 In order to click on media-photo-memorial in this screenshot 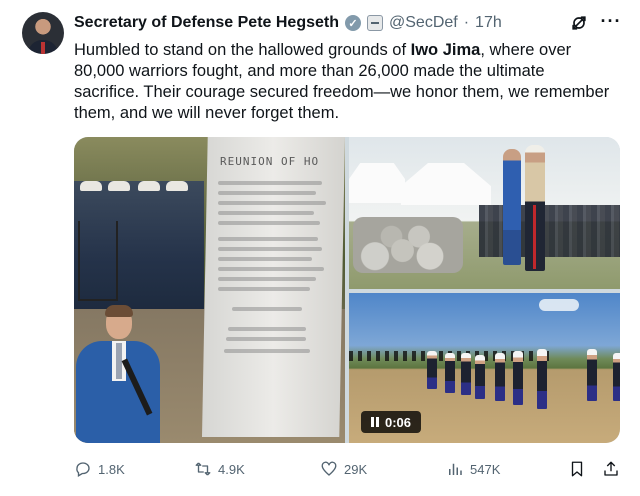, I will do `click(484, 213)`.